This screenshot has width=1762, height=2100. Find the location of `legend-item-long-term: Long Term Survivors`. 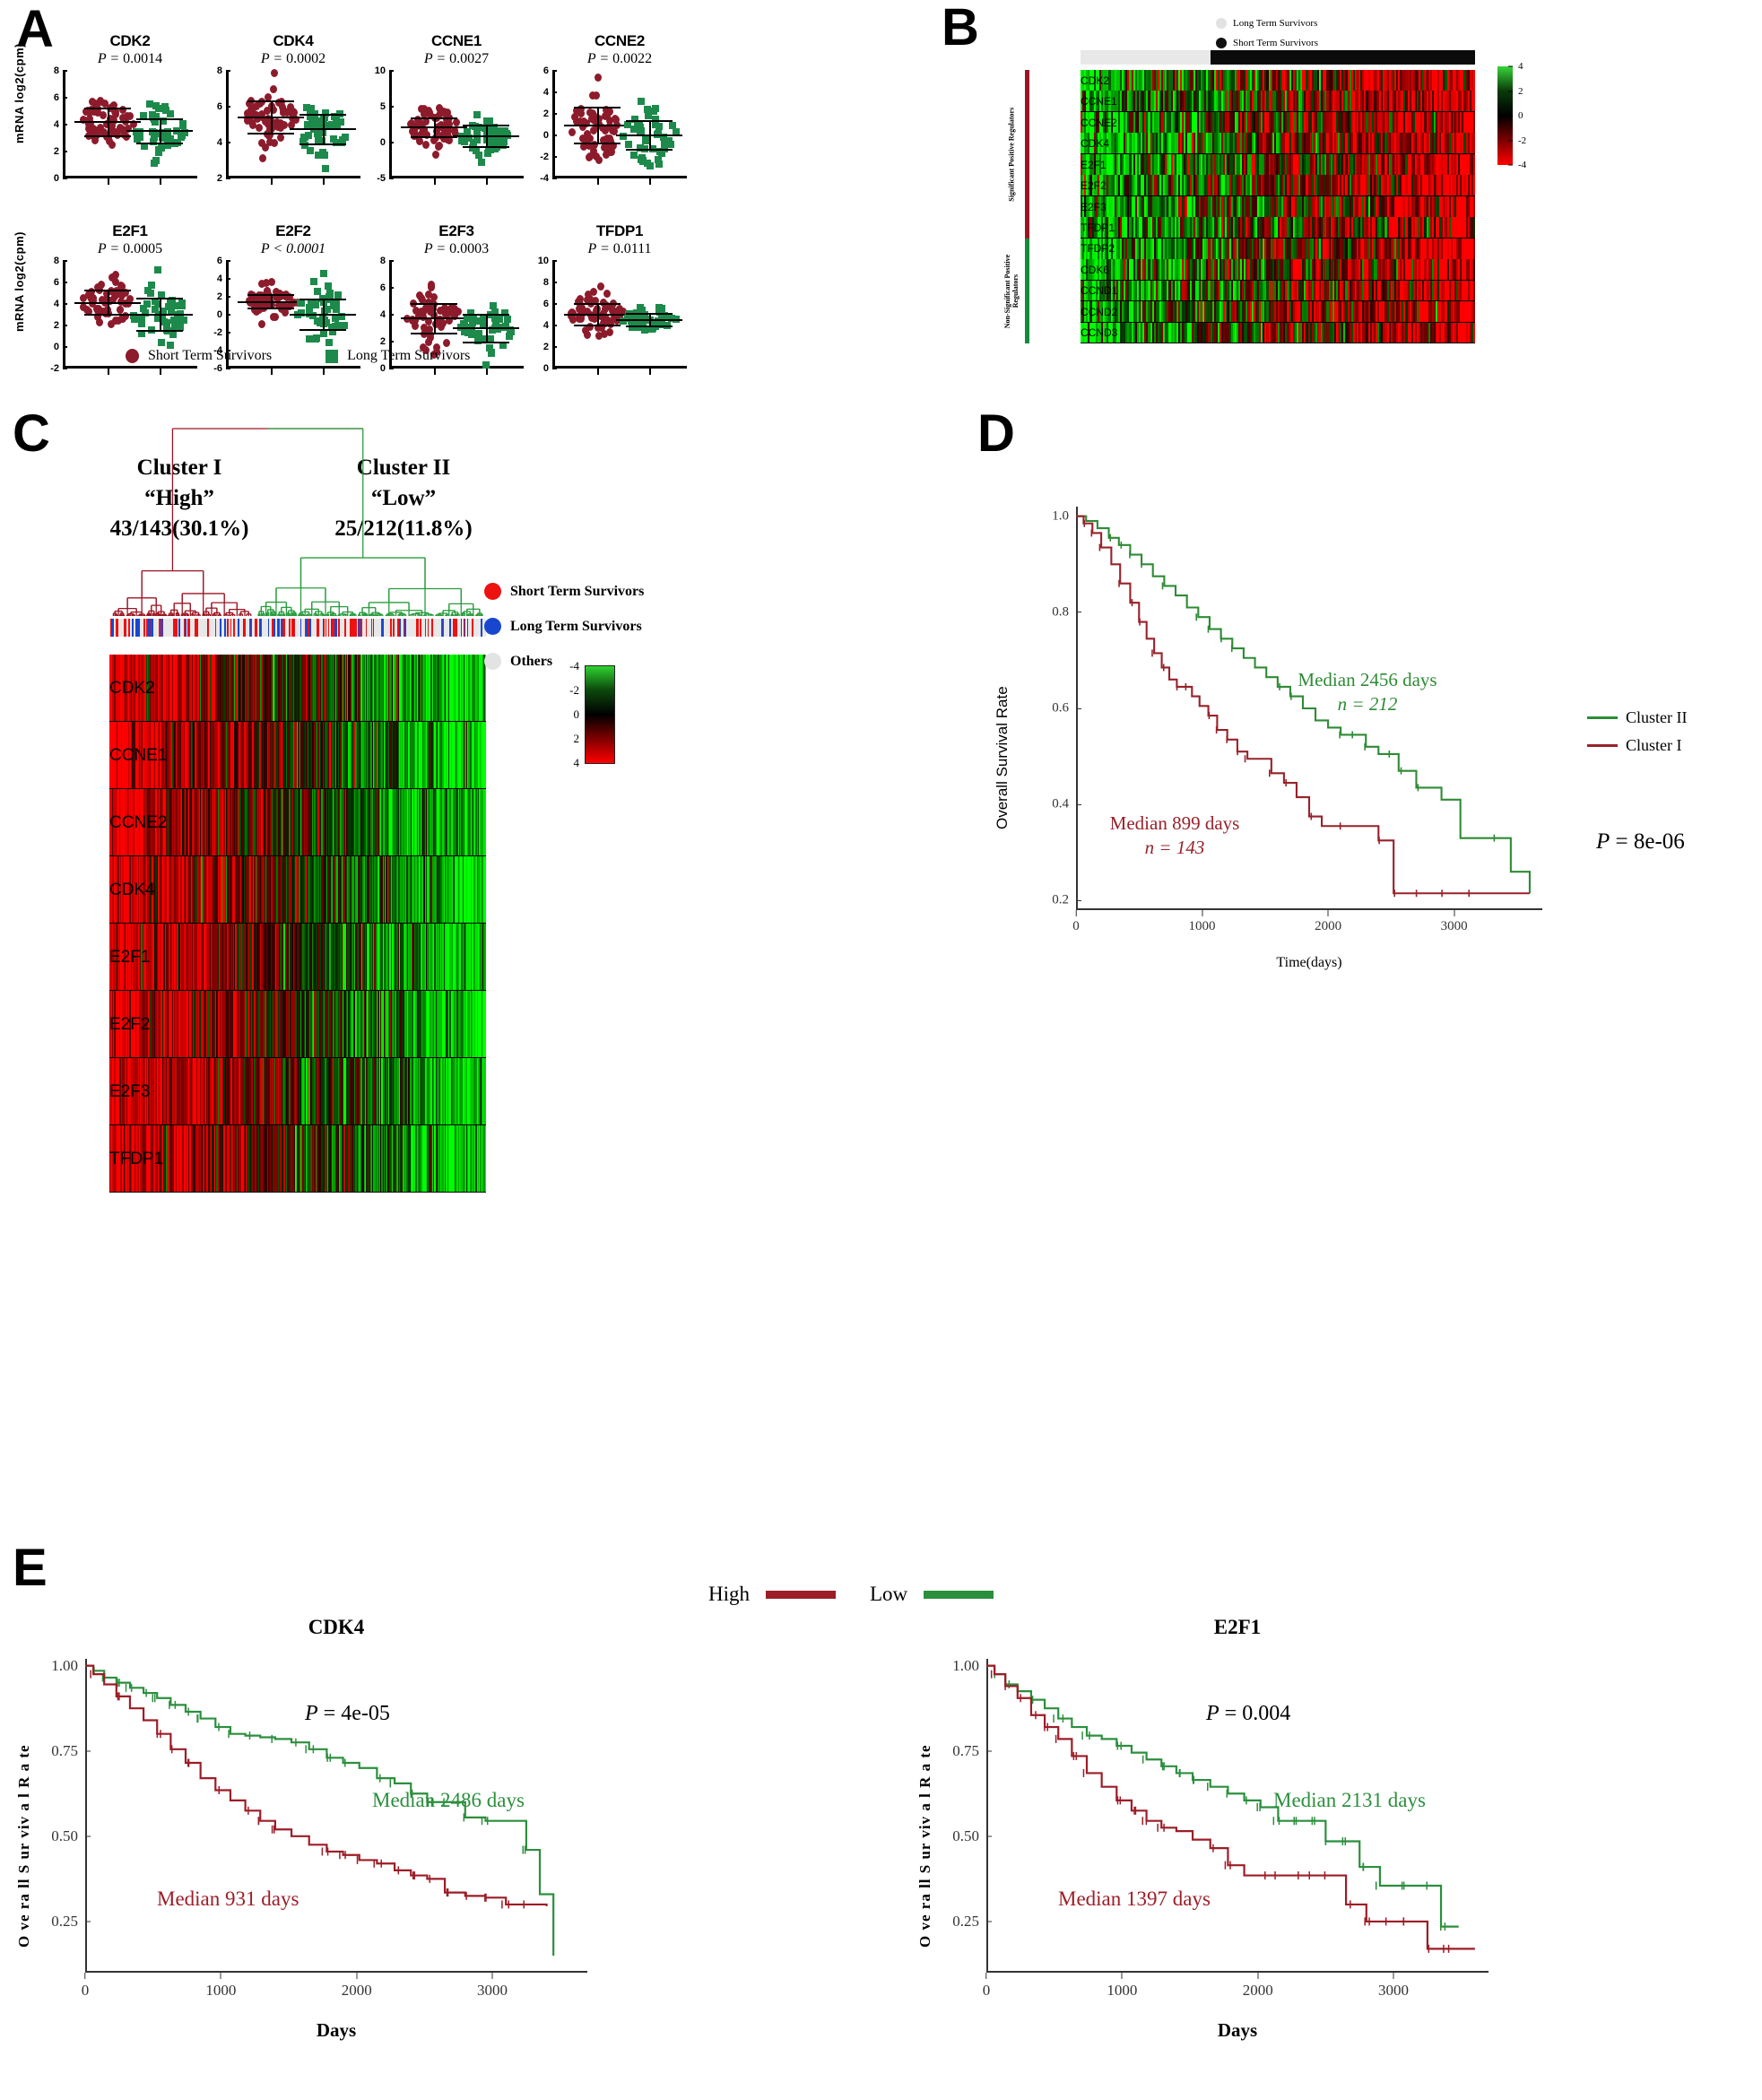

legend-item-long-term: Long Term Survivors is located at coordinates (397, 356).